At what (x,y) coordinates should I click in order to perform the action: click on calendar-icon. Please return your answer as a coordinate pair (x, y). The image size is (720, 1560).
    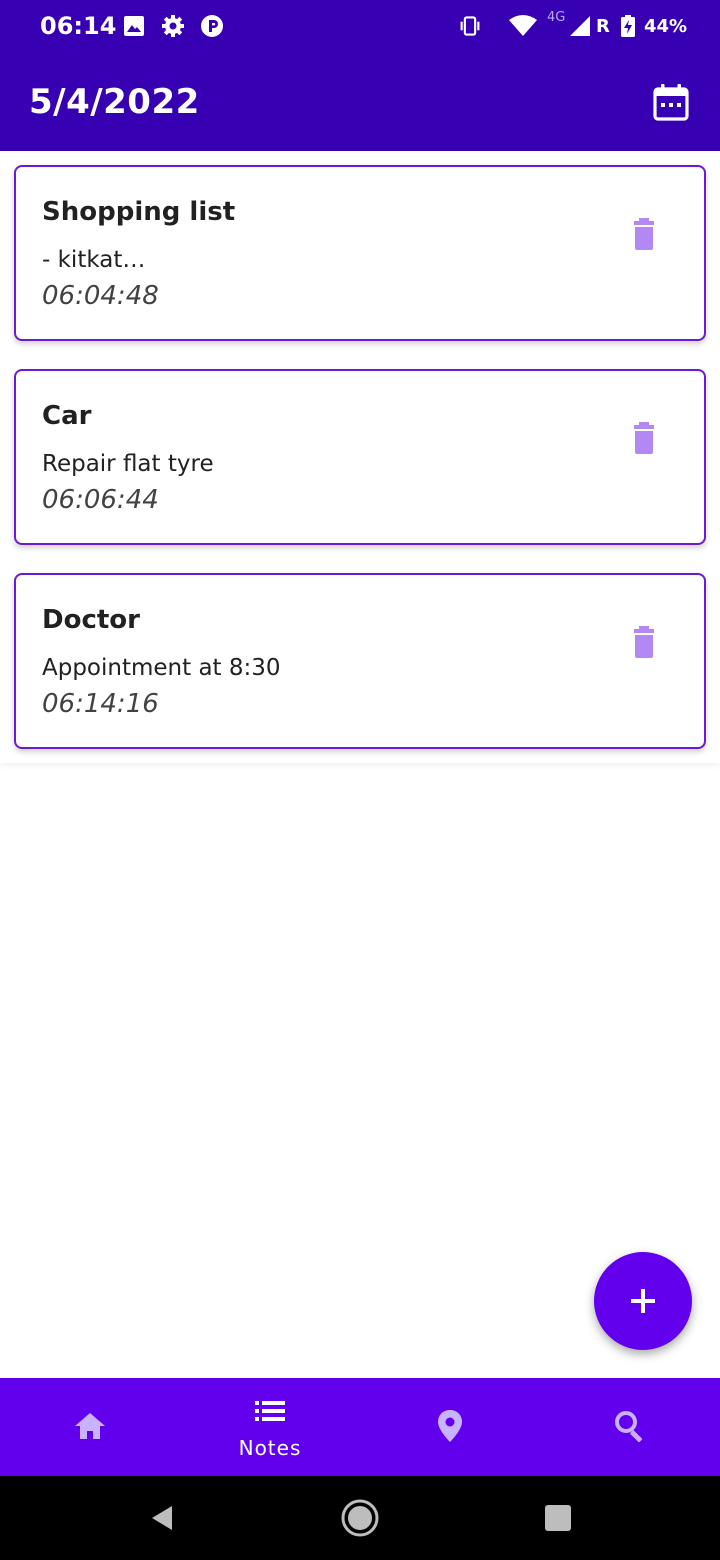
    Looking at the image, I should click on (671, 102).